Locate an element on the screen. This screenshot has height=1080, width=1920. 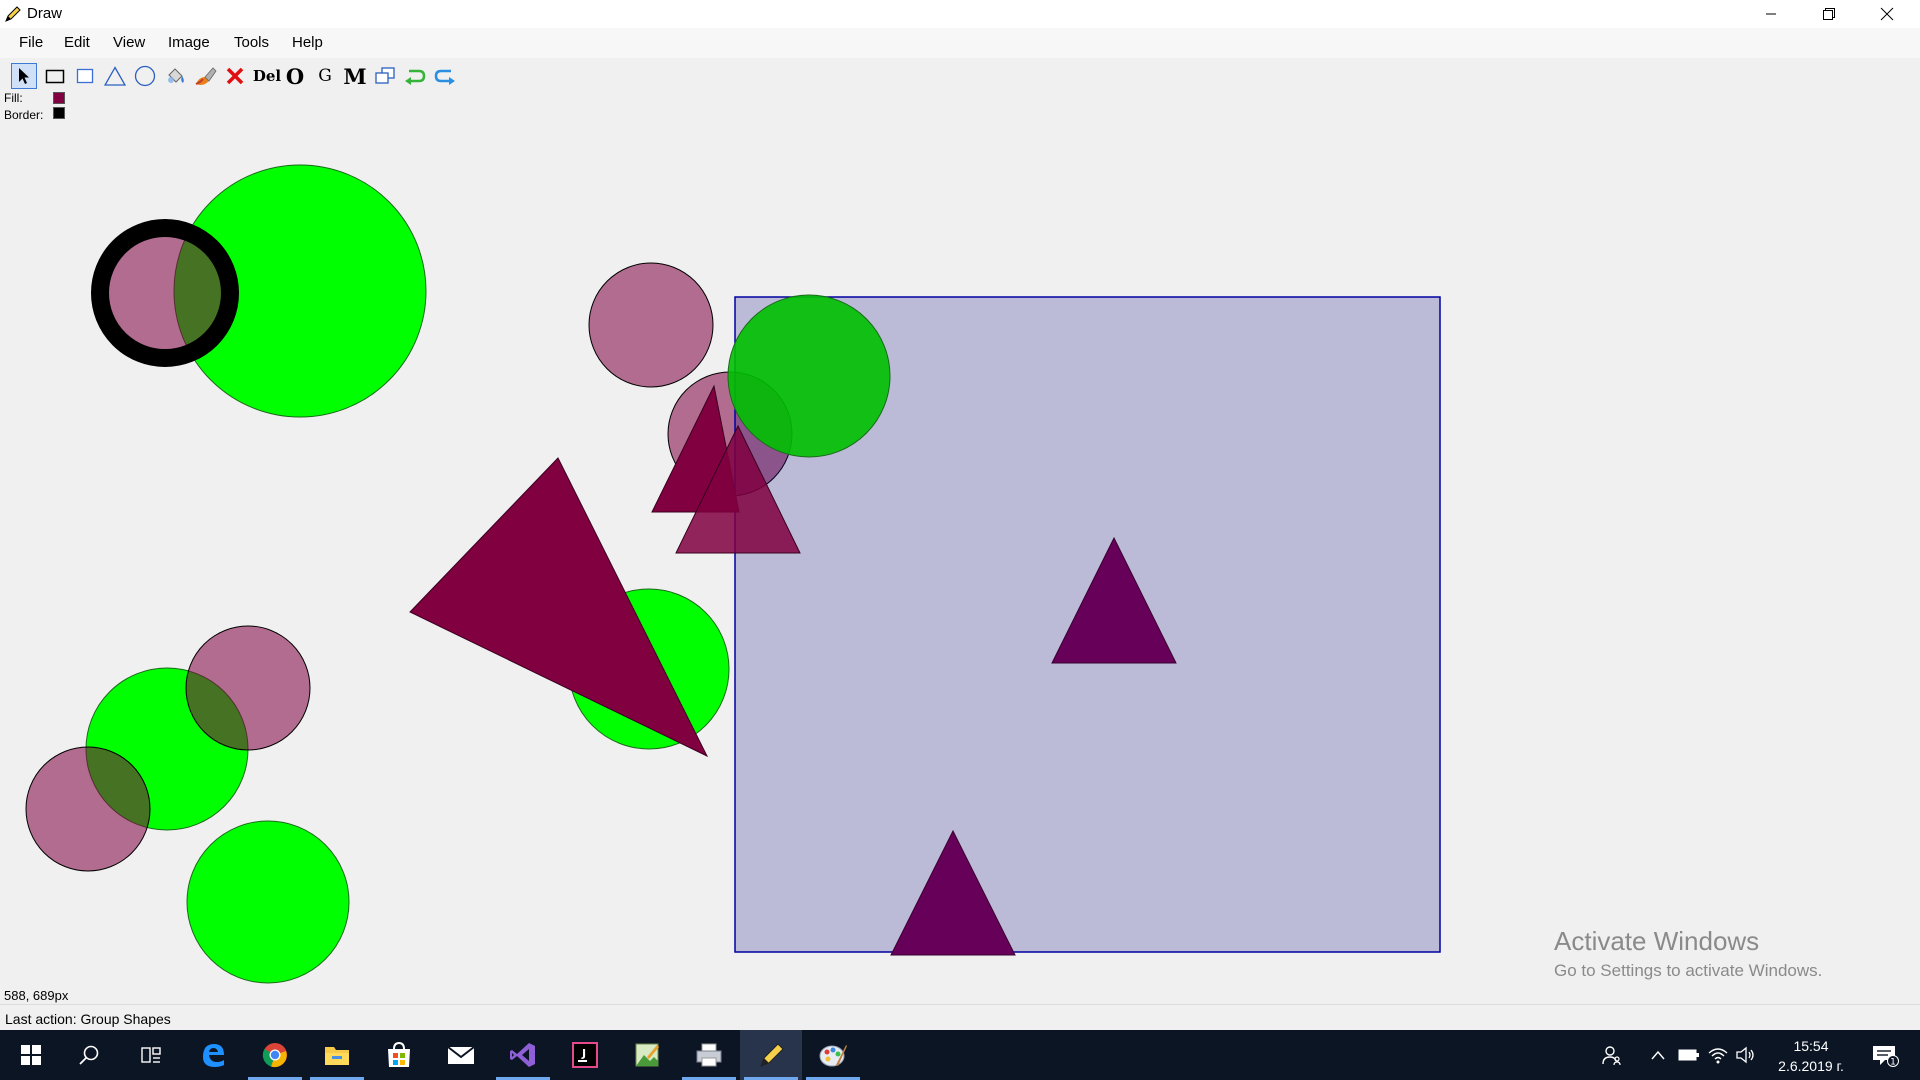
fill-label: Fill: is located at coordinates (13, 98).